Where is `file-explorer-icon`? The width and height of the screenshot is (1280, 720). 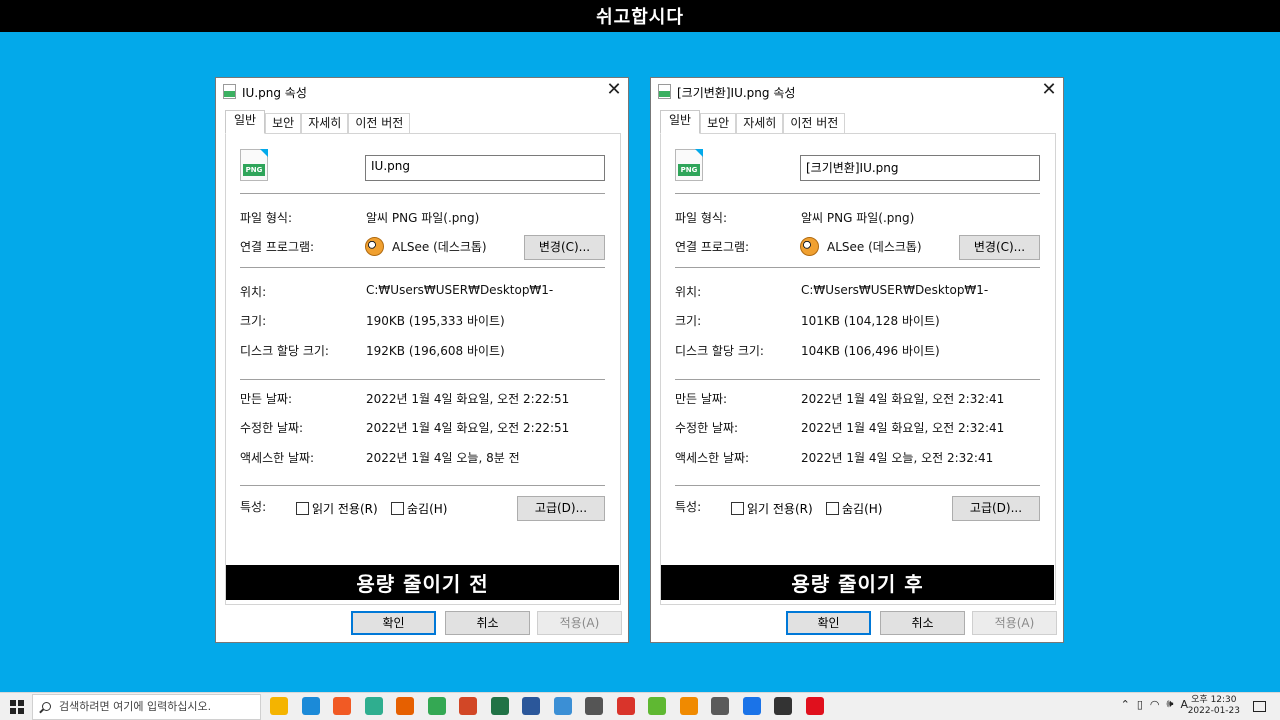
file-explorer-icon is located at coordinates (279, 706).